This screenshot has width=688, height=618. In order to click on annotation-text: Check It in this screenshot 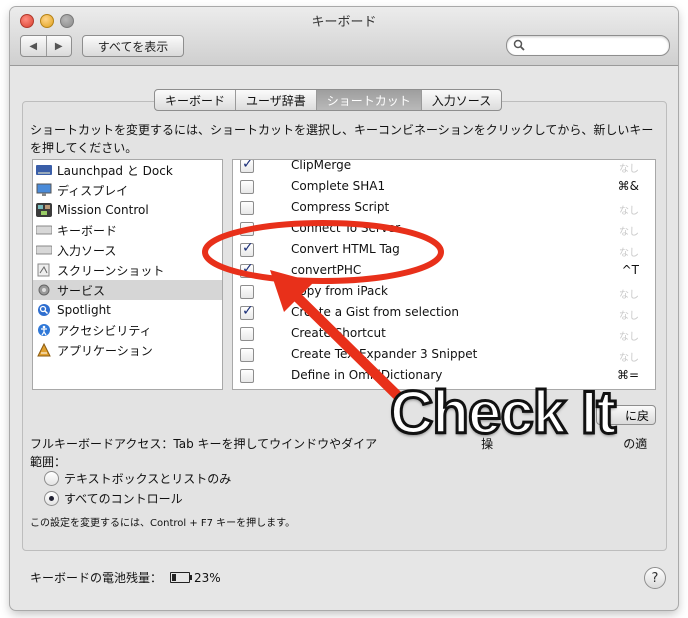, I will do `click(502, 413)`.